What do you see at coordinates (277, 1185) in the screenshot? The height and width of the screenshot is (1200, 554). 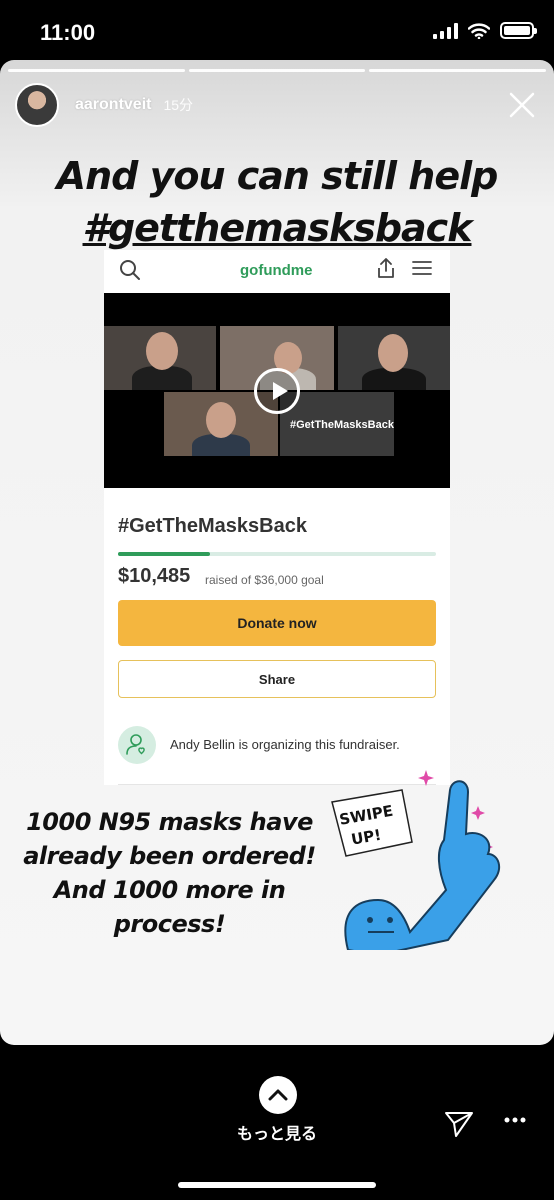 I see `home-indicator` at bounding box center [277, 1185].